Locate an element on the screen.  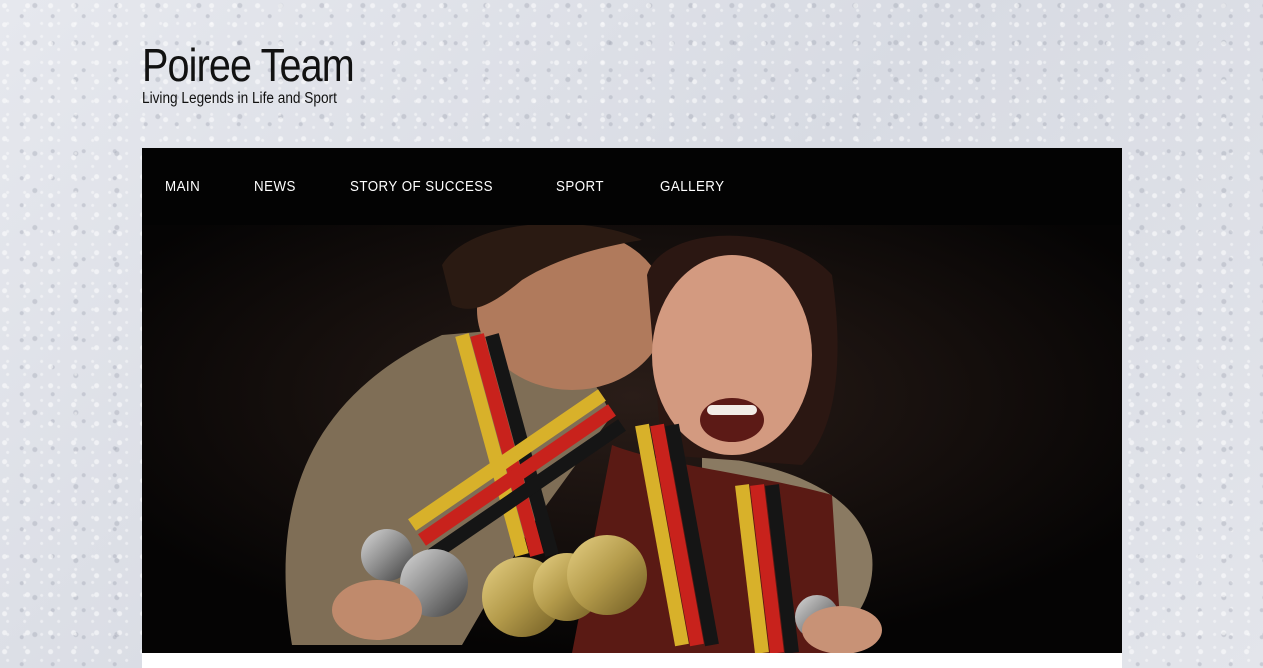
nav-list: MAIN NEWS STORY OF SUCCESS SPORT GALLERY is located at coordinates (632, 186).